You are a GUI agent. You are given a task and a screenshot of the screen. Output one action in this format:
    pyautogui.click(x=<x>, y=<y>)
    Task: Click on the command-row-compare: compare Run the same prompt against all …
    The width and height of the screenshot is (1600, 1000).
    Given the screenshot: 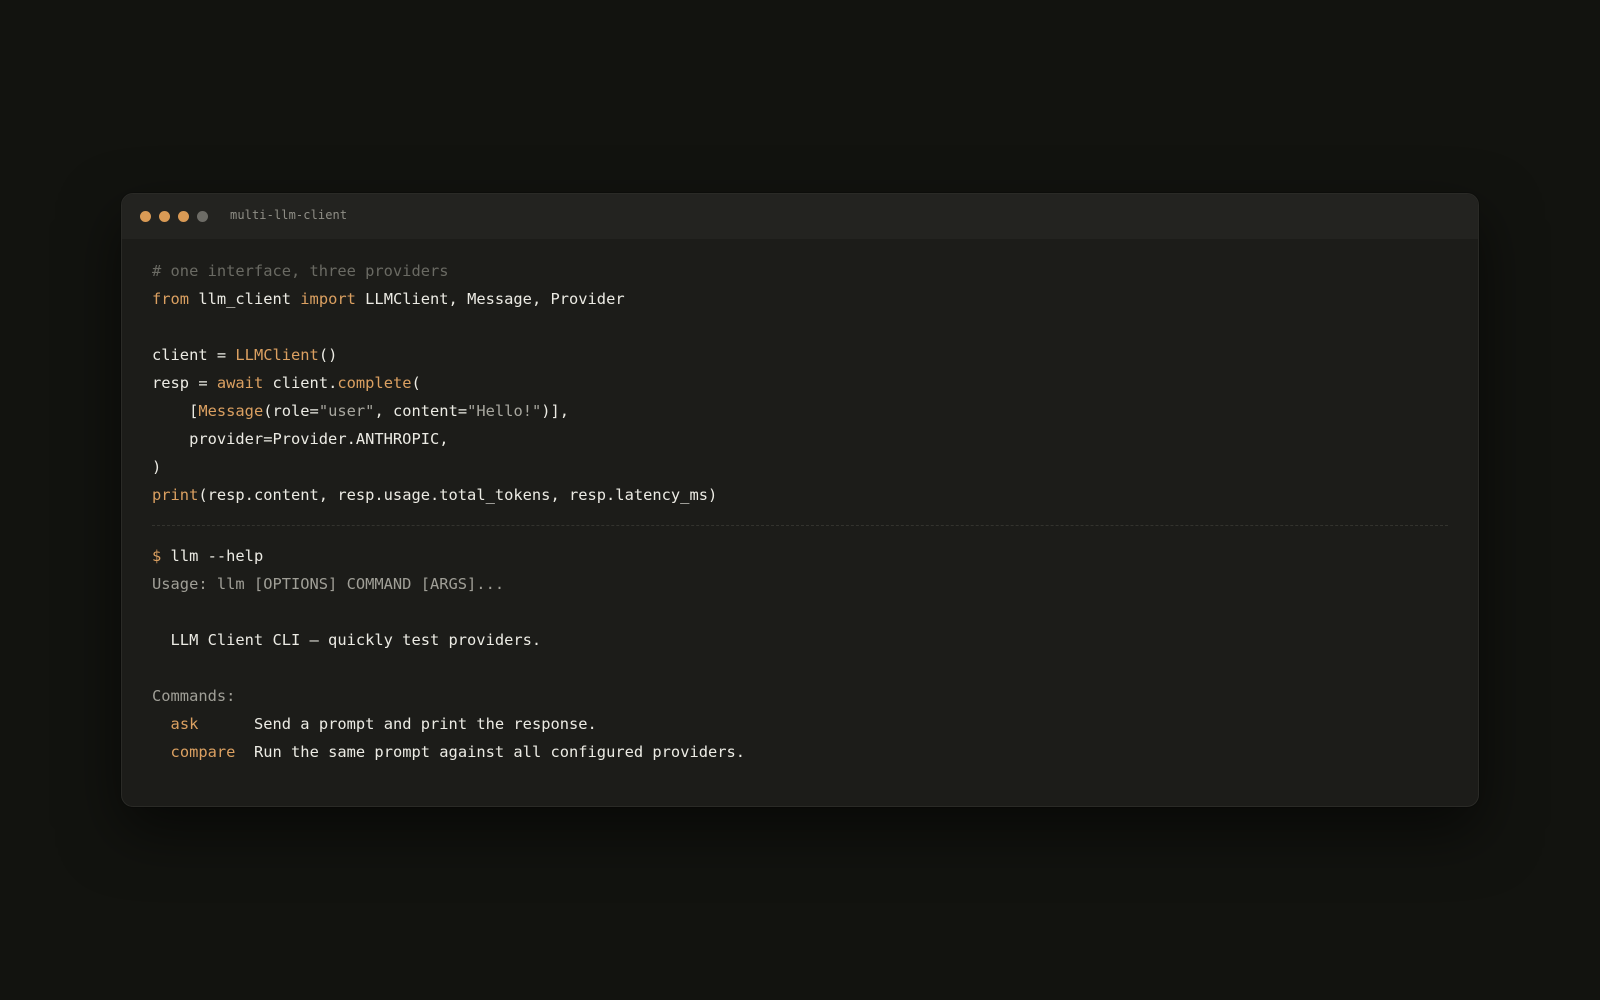 What is the action you would take?
    pyautogui.click(x=800, y=752)
    